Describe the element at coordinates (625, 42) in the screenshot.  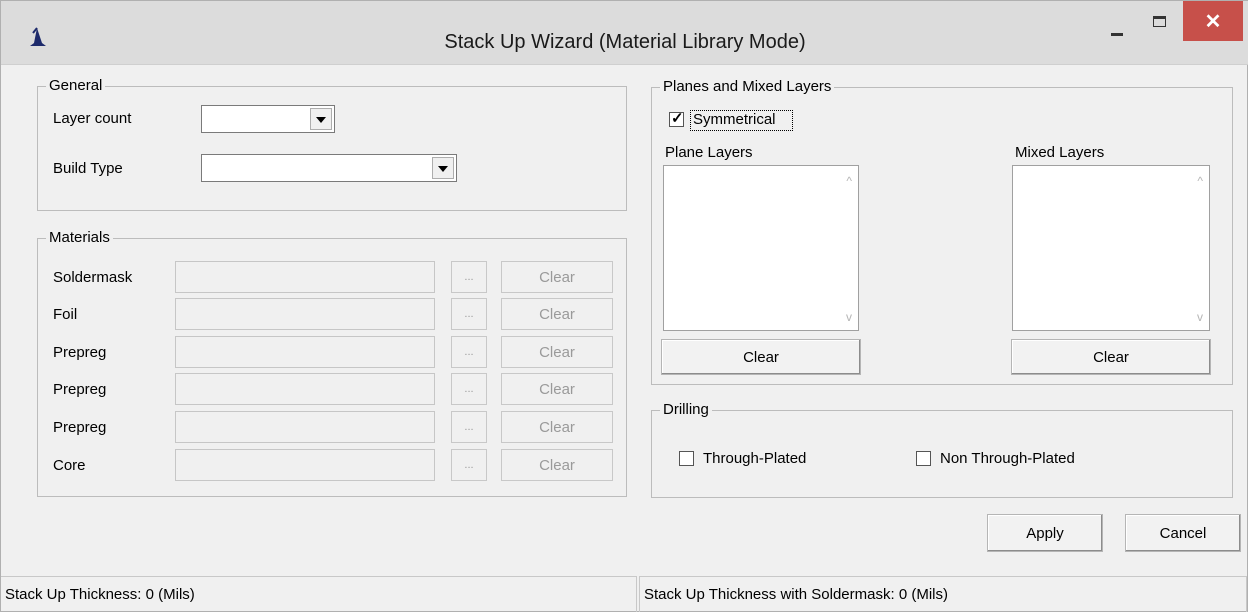
I see `window-title: Stack Up Wizard (Material Library Mode)` at that location.